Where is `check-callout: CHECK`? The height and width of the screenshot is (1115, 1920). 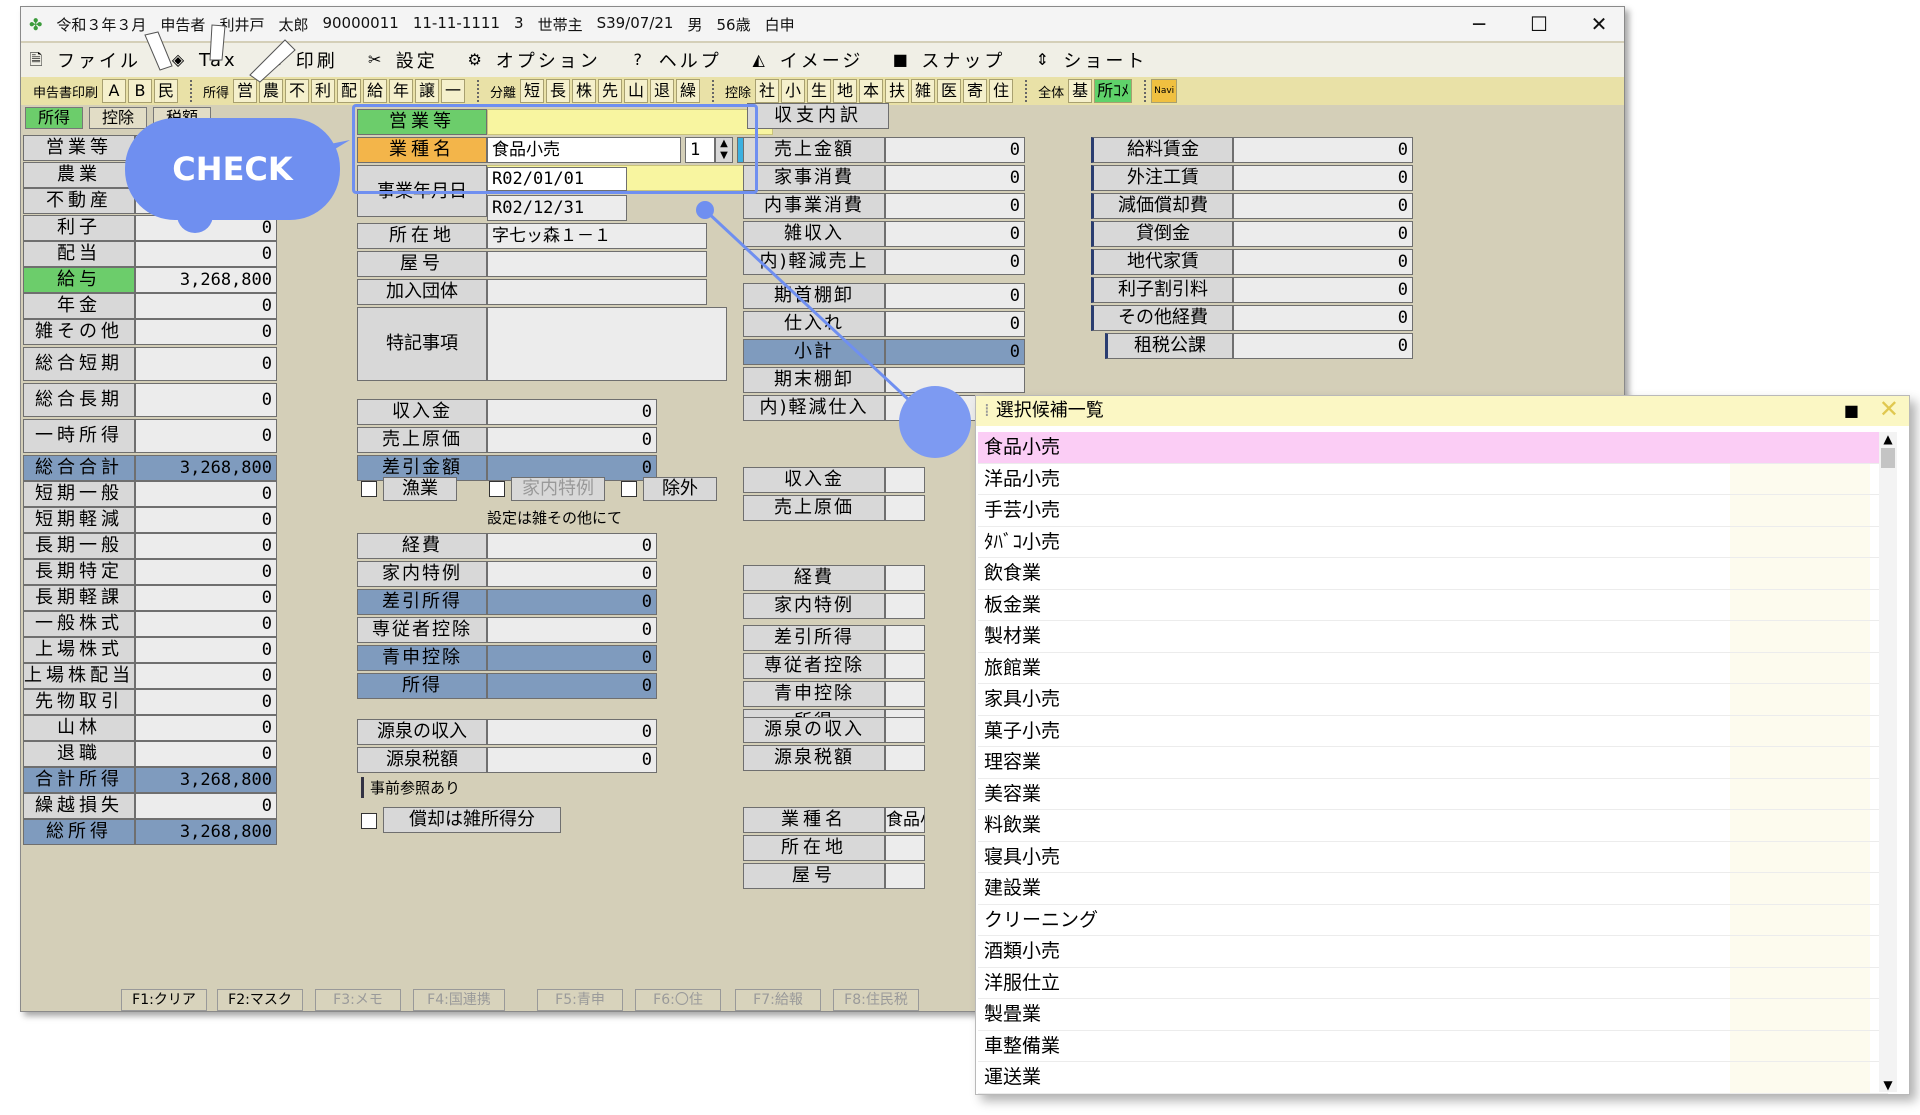
check-callout: CHECK is located at coordinates (232, 169).